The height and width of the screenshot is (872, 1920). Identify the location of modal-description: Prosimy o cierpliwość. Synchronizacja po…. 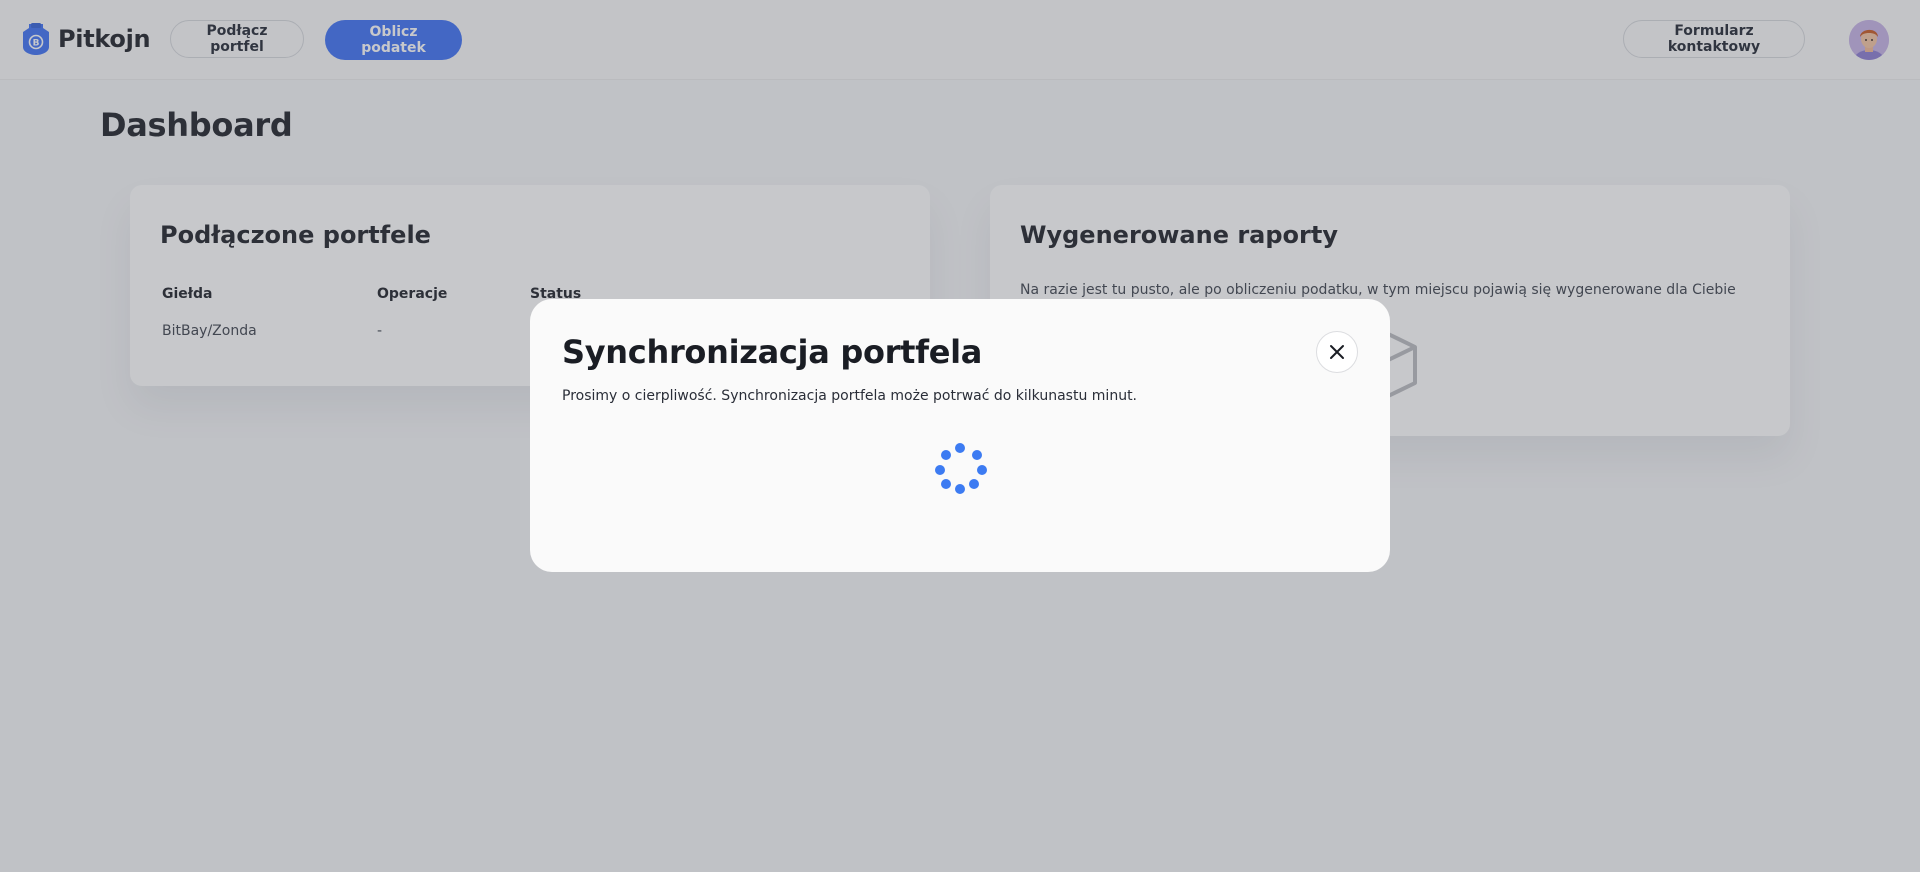
(850, 396).